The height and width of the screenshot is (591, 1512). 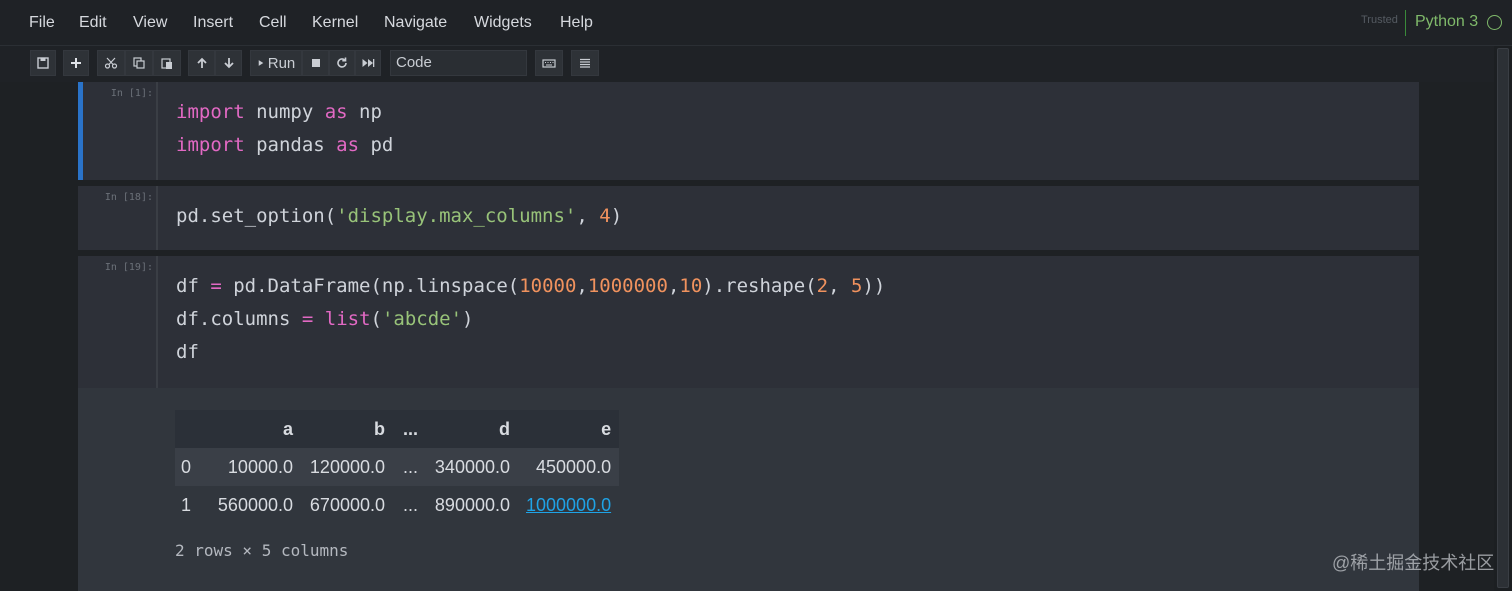 What do you see at coordinates (284, 129) in the screenshot?
I see `code-editor: import numpy as np import pandas as pd` at bounding box center [284, 129].